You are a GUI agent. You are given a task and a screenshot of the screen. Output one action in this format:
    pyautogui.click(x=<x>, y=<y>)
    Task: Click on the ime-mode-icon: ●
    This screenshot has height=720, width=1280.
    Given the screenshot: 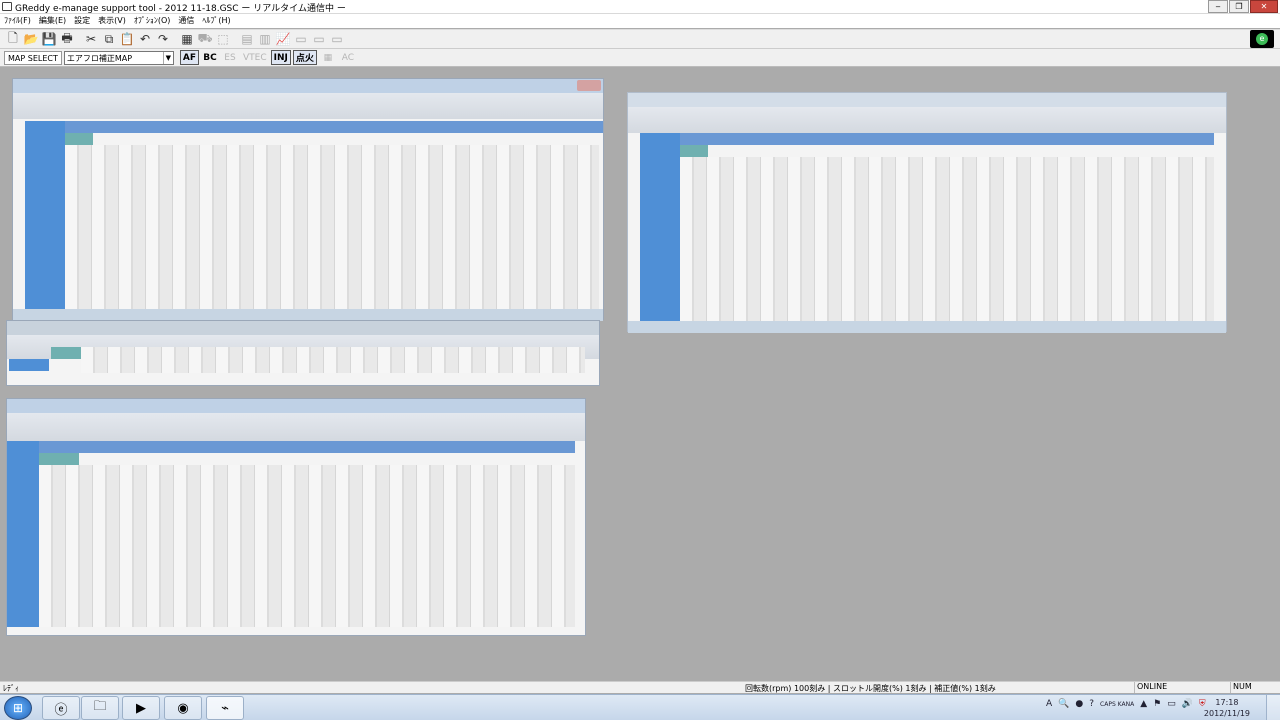 What is the action you would take?
    pyautogui.click(x=1079, y=704)
    